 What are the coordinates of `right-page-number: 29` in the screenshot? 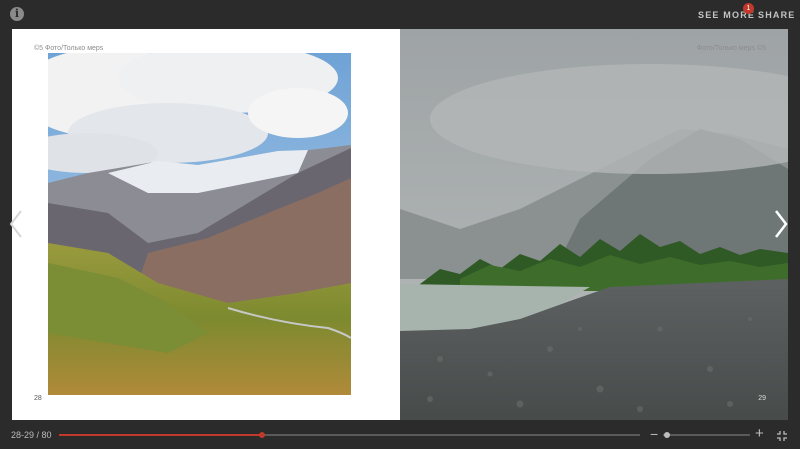 It's located at (762, 398).